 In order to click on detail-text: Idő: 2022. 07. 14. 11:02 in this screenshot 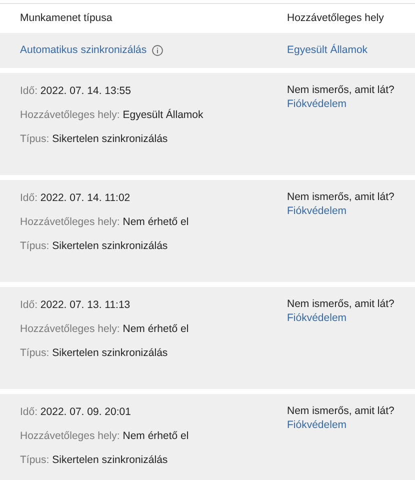, I will do `click(76, 198)`.